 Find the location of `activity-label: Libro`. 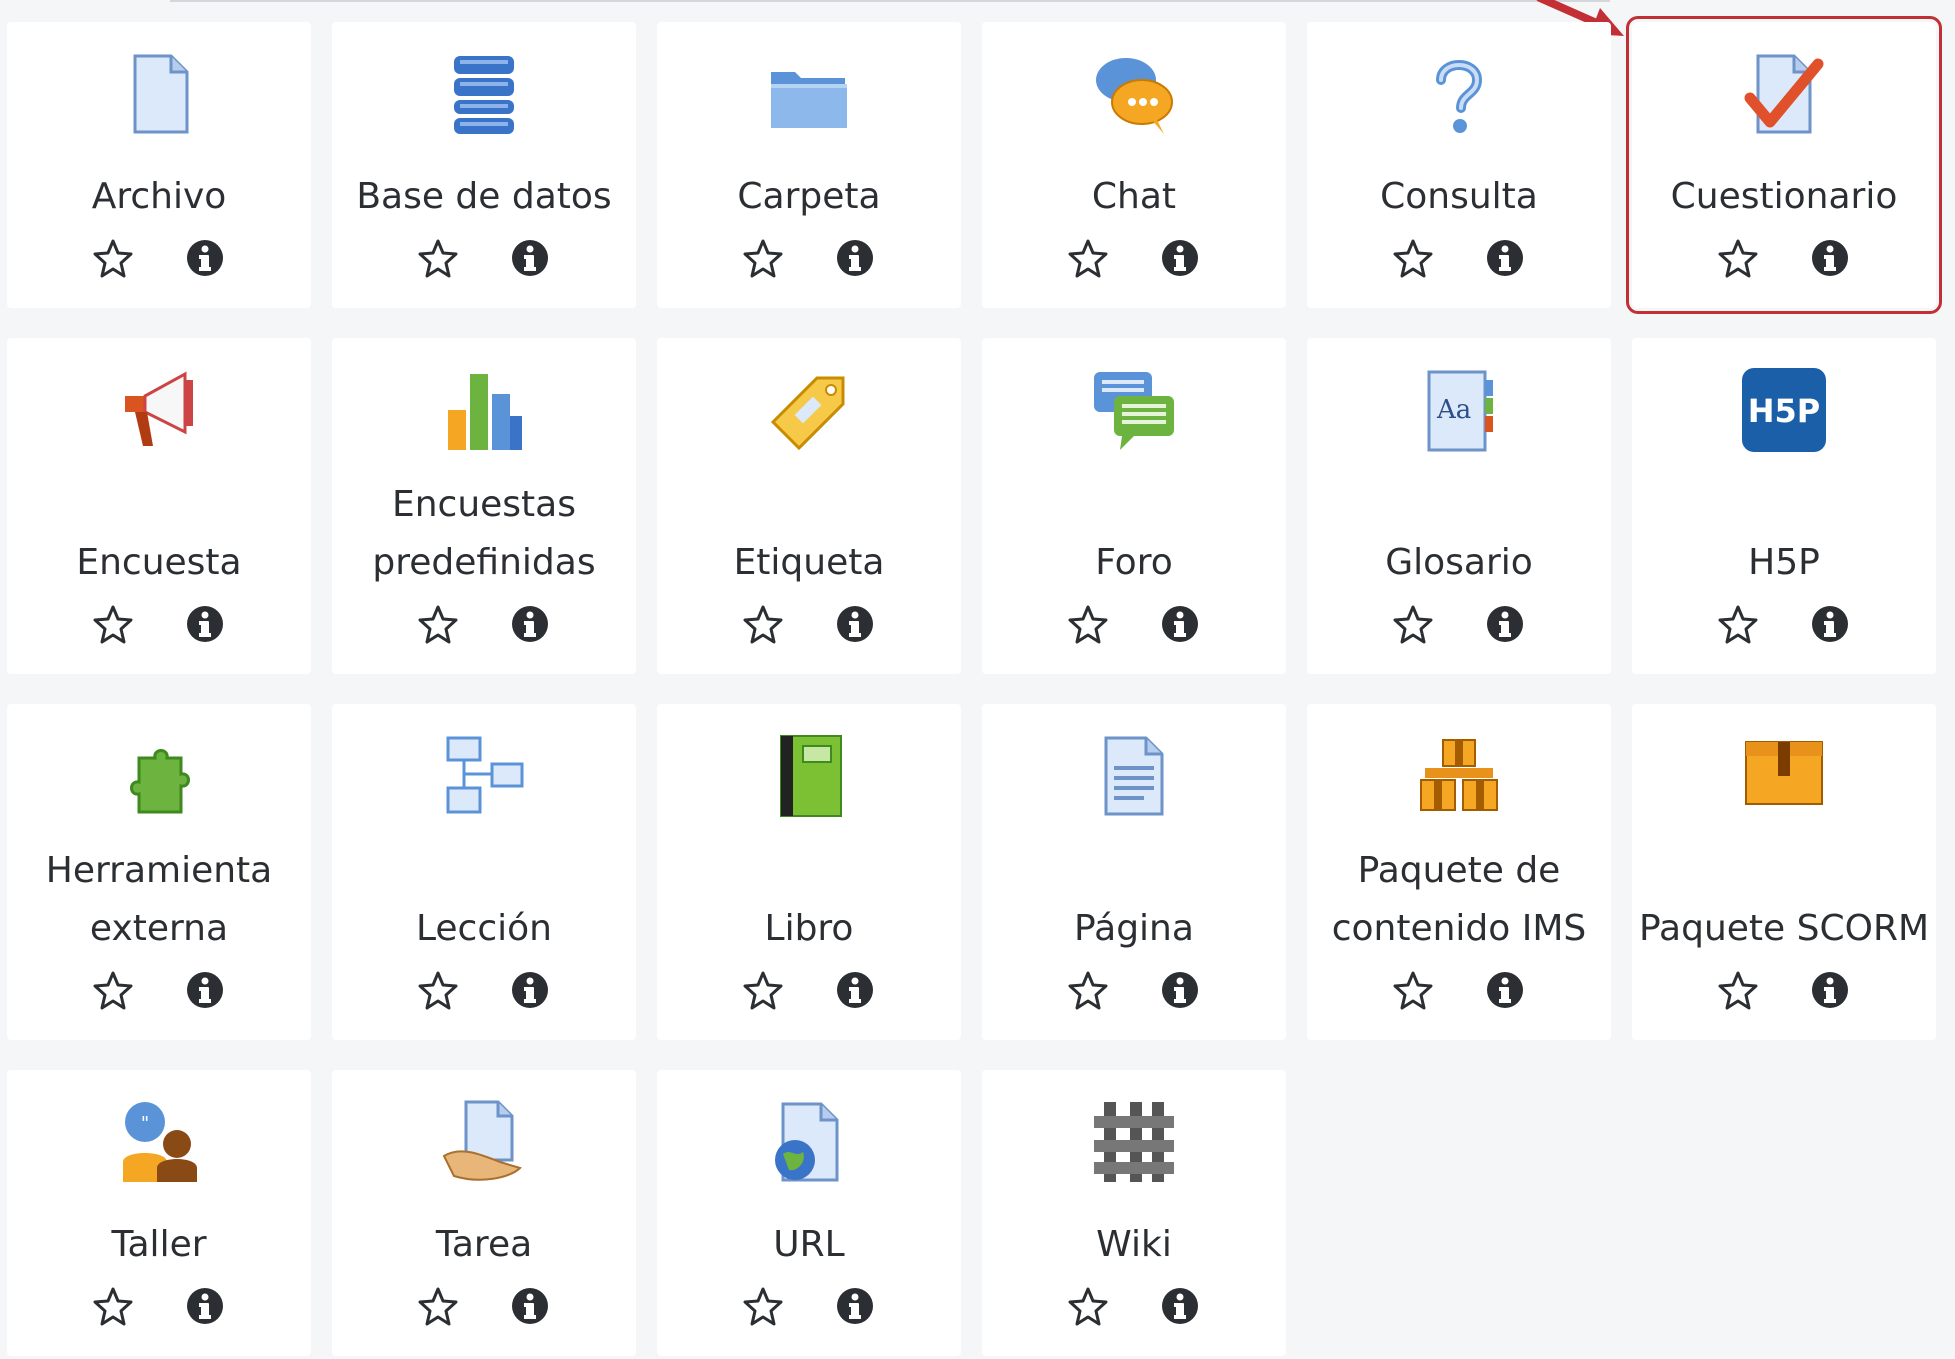

activity-label: Libro is located at coordinates (809, 928).